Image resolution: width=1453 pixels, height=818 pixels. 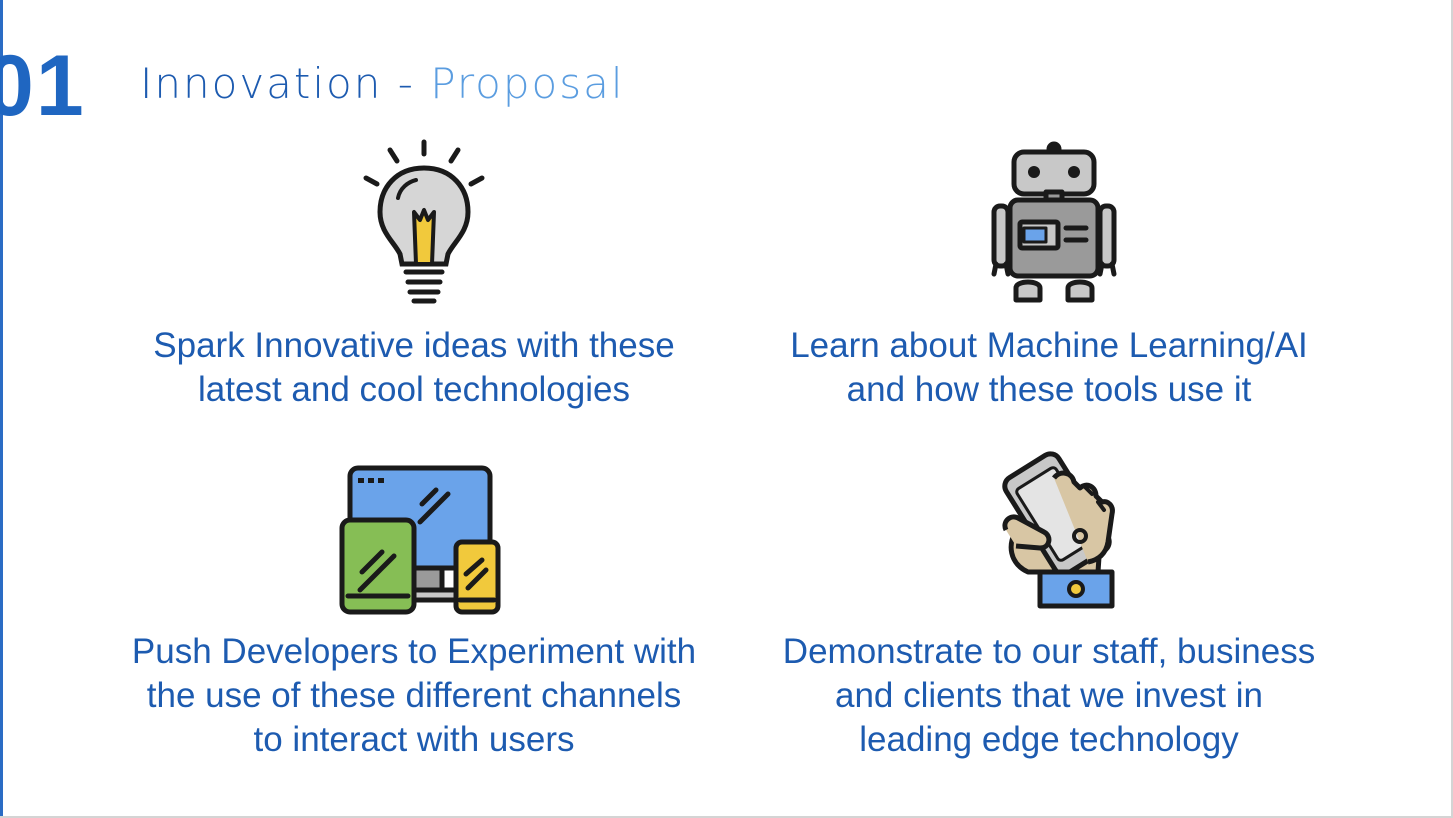 What do you see at coordinates (527, 83) in the screenshot?
I see `title-accent: Proposal` at bounding box center [527, 83].